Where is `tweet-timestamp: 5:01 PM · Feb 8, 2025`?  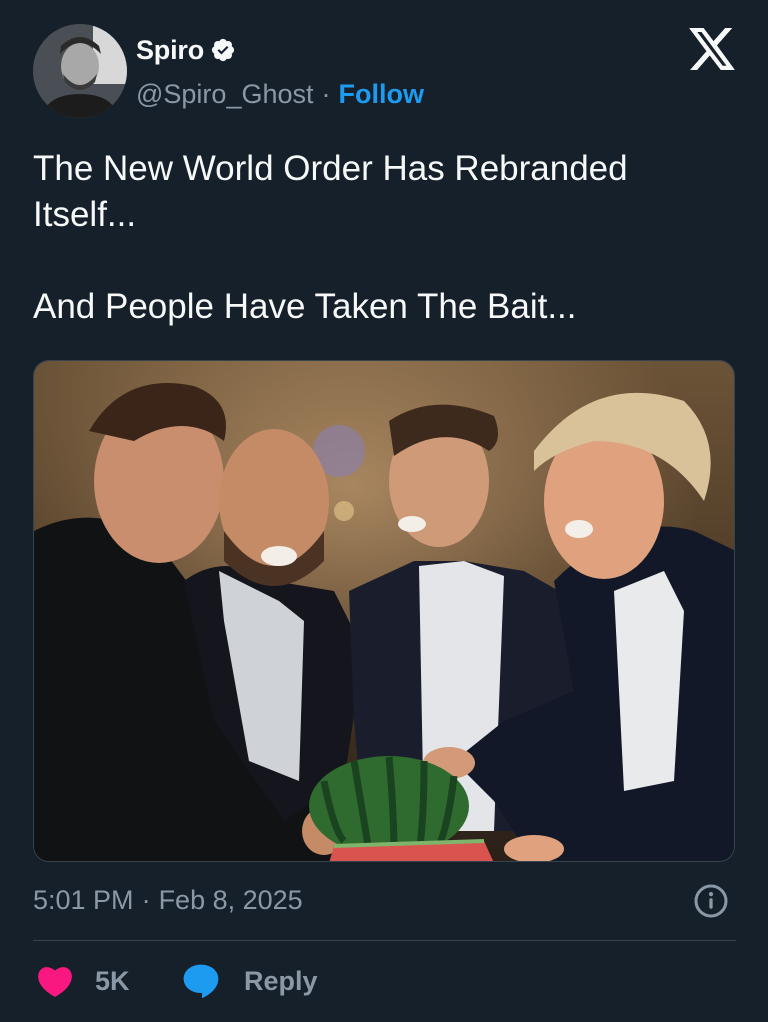
tweet-timestamp: 5:01 PM · Feb 8, 2025 is located at coordinates (168, 900).